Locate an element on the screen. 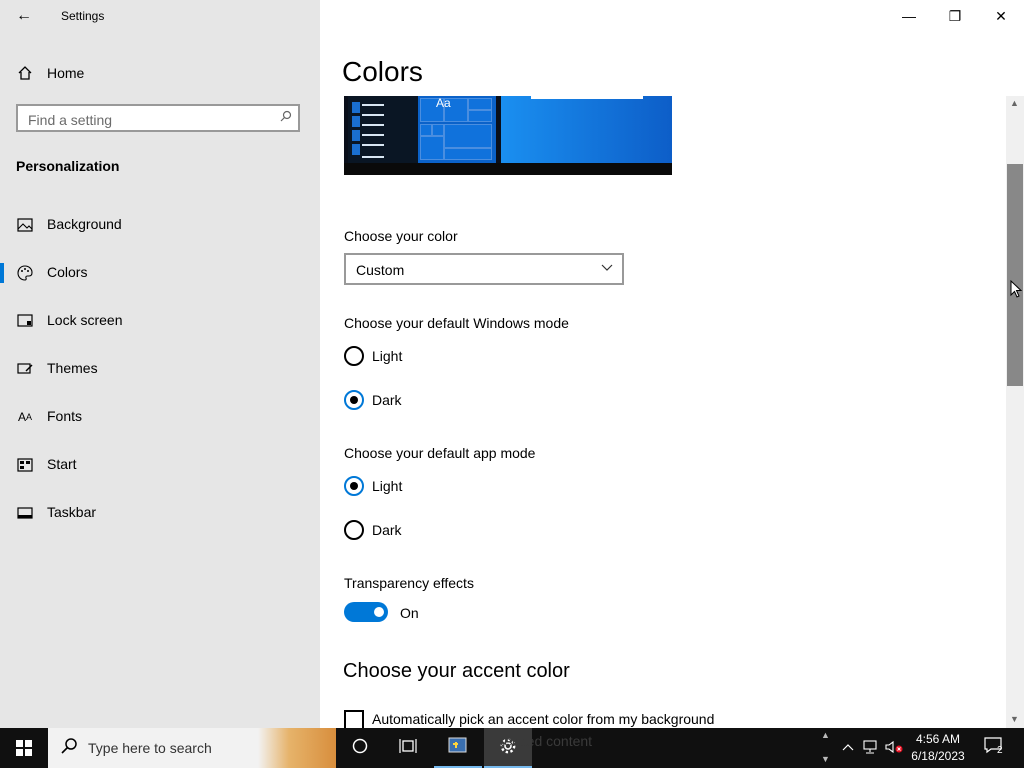 The height and width of the screenshot is (768, 1024). taskbar-search-placeholder: Type here to search is located at coordinates (150, 748).